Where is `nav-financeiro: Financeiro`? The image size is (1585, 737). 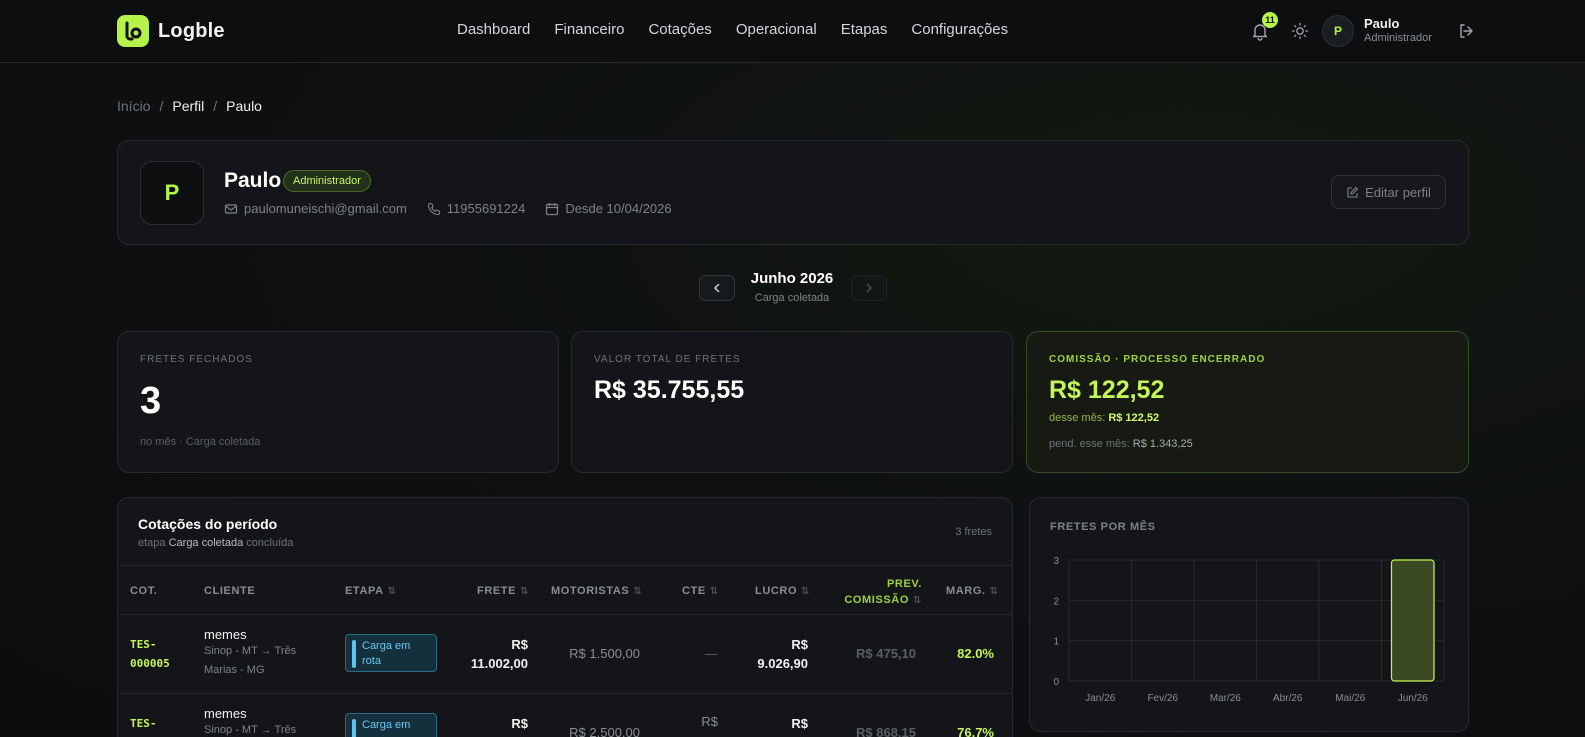 nav-financeiro: Financeiro is located at coordinates (589, 29).